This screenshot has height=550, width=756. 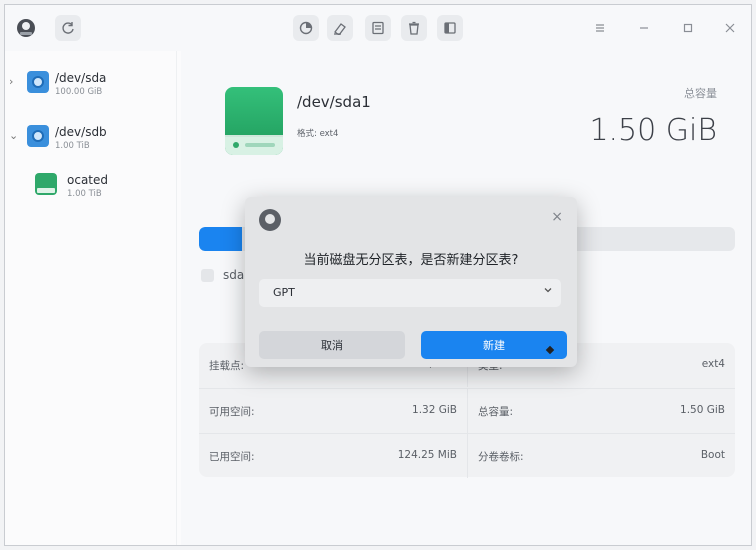 I want to click on resize-icon, so click(x=450, y=28).